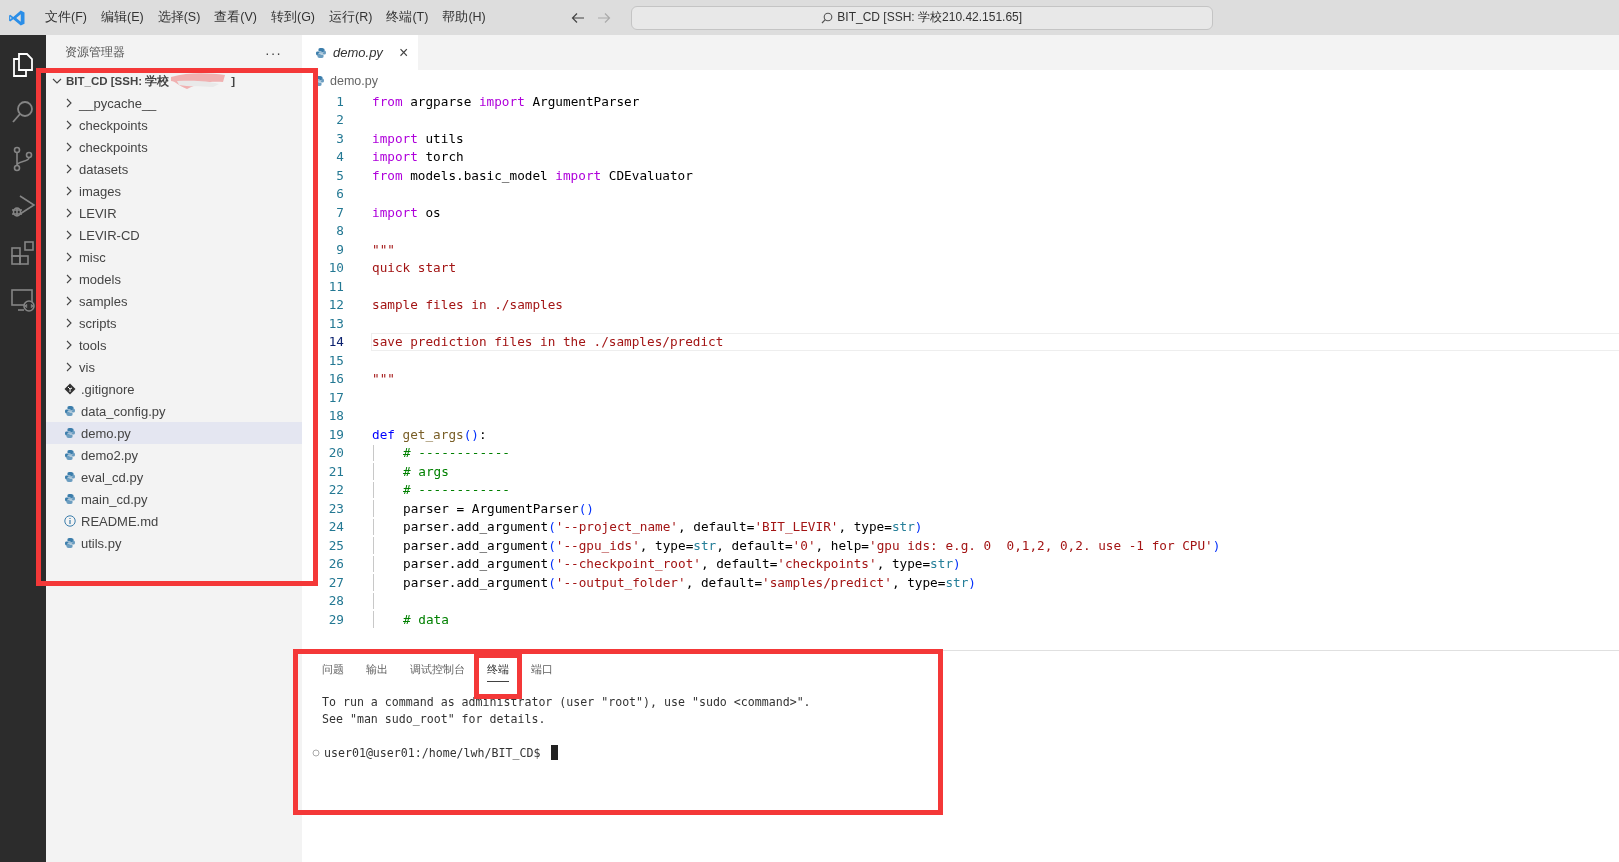 The height and width of the screenshot is (862, 1619). I want to click on panel-tab: 调试控制台, so click(437, 671).